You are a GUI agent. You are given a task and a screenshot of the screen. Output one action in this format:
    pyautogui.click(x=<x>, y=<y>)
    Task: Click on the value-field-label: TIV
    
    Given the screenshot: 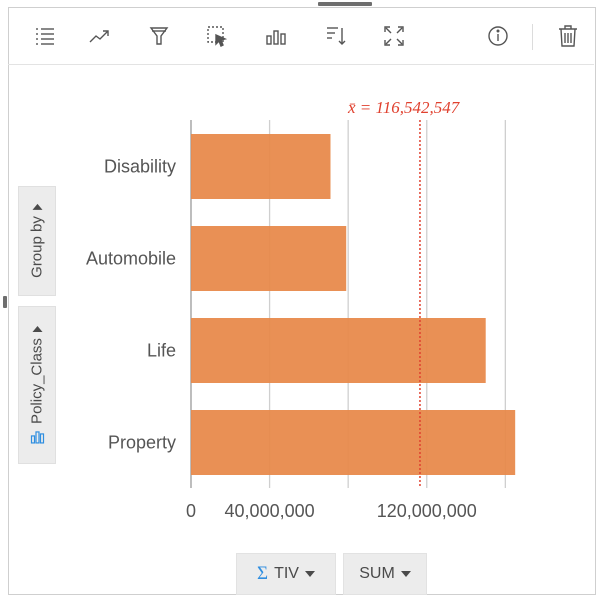 What is the action you would take?
    pyautogui.click(x=286, y=573)
    